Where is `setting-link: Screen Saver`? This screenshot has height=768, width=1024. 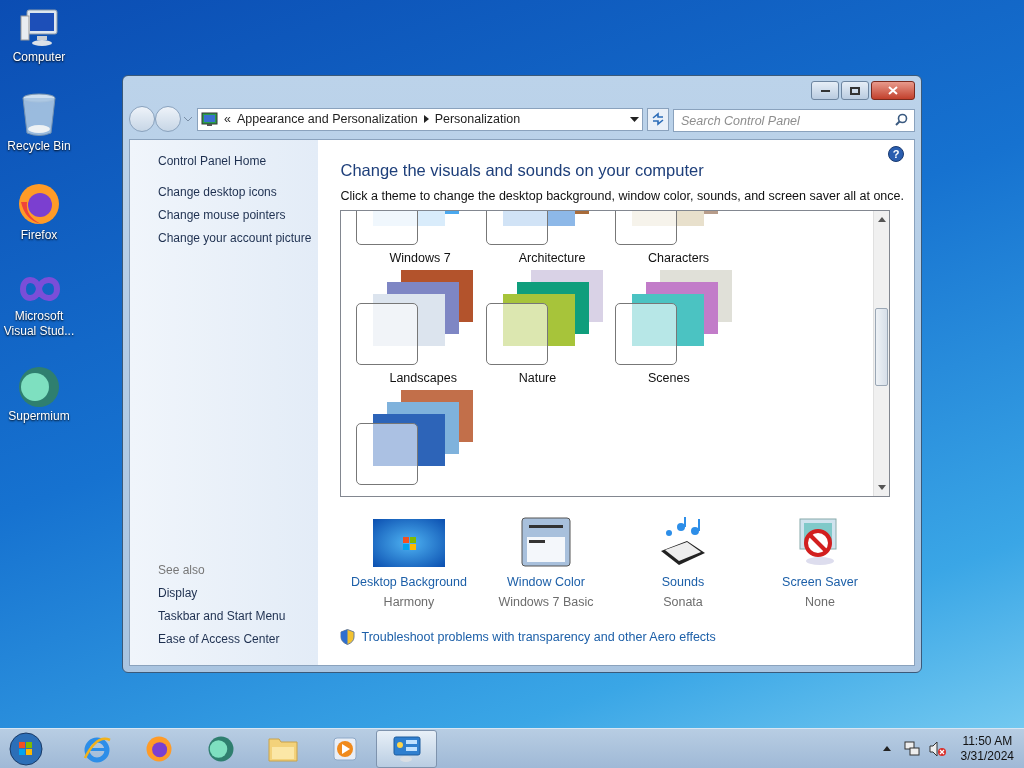
setting-link: Screen Saver is located at coordinates (820, 582).